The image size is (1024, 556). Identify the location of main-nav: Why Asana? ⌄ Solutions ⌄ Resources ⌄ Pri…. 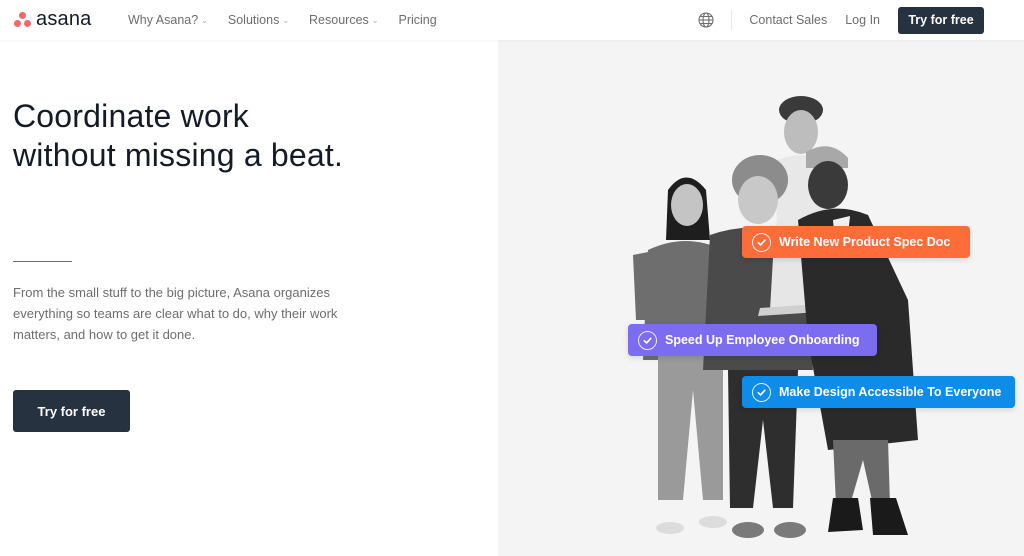
(292, 20).